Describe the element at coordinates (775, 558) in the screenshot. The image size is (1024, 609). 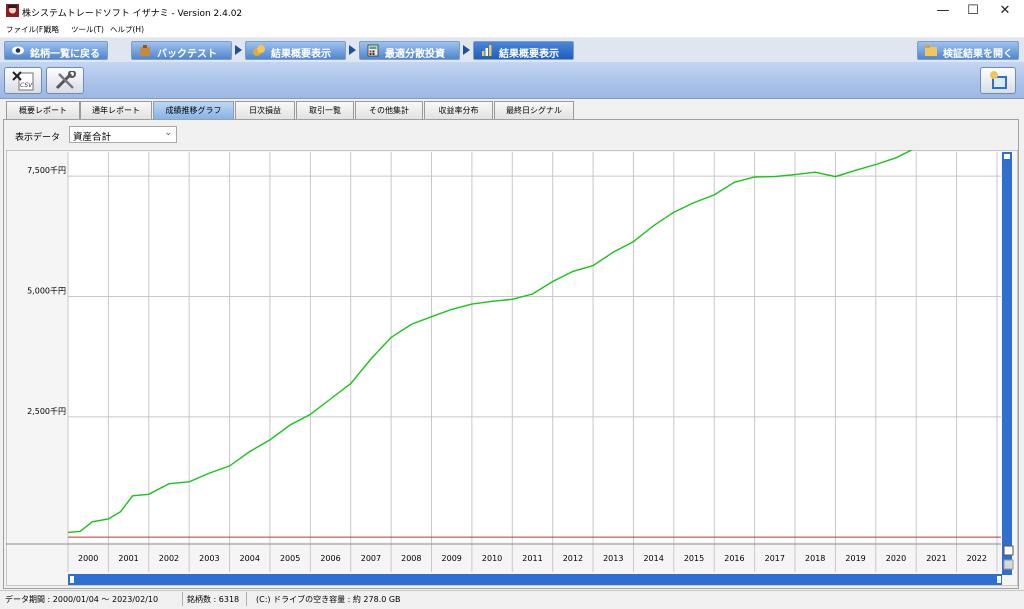
I see `x-tick-label: 2017` at that location.